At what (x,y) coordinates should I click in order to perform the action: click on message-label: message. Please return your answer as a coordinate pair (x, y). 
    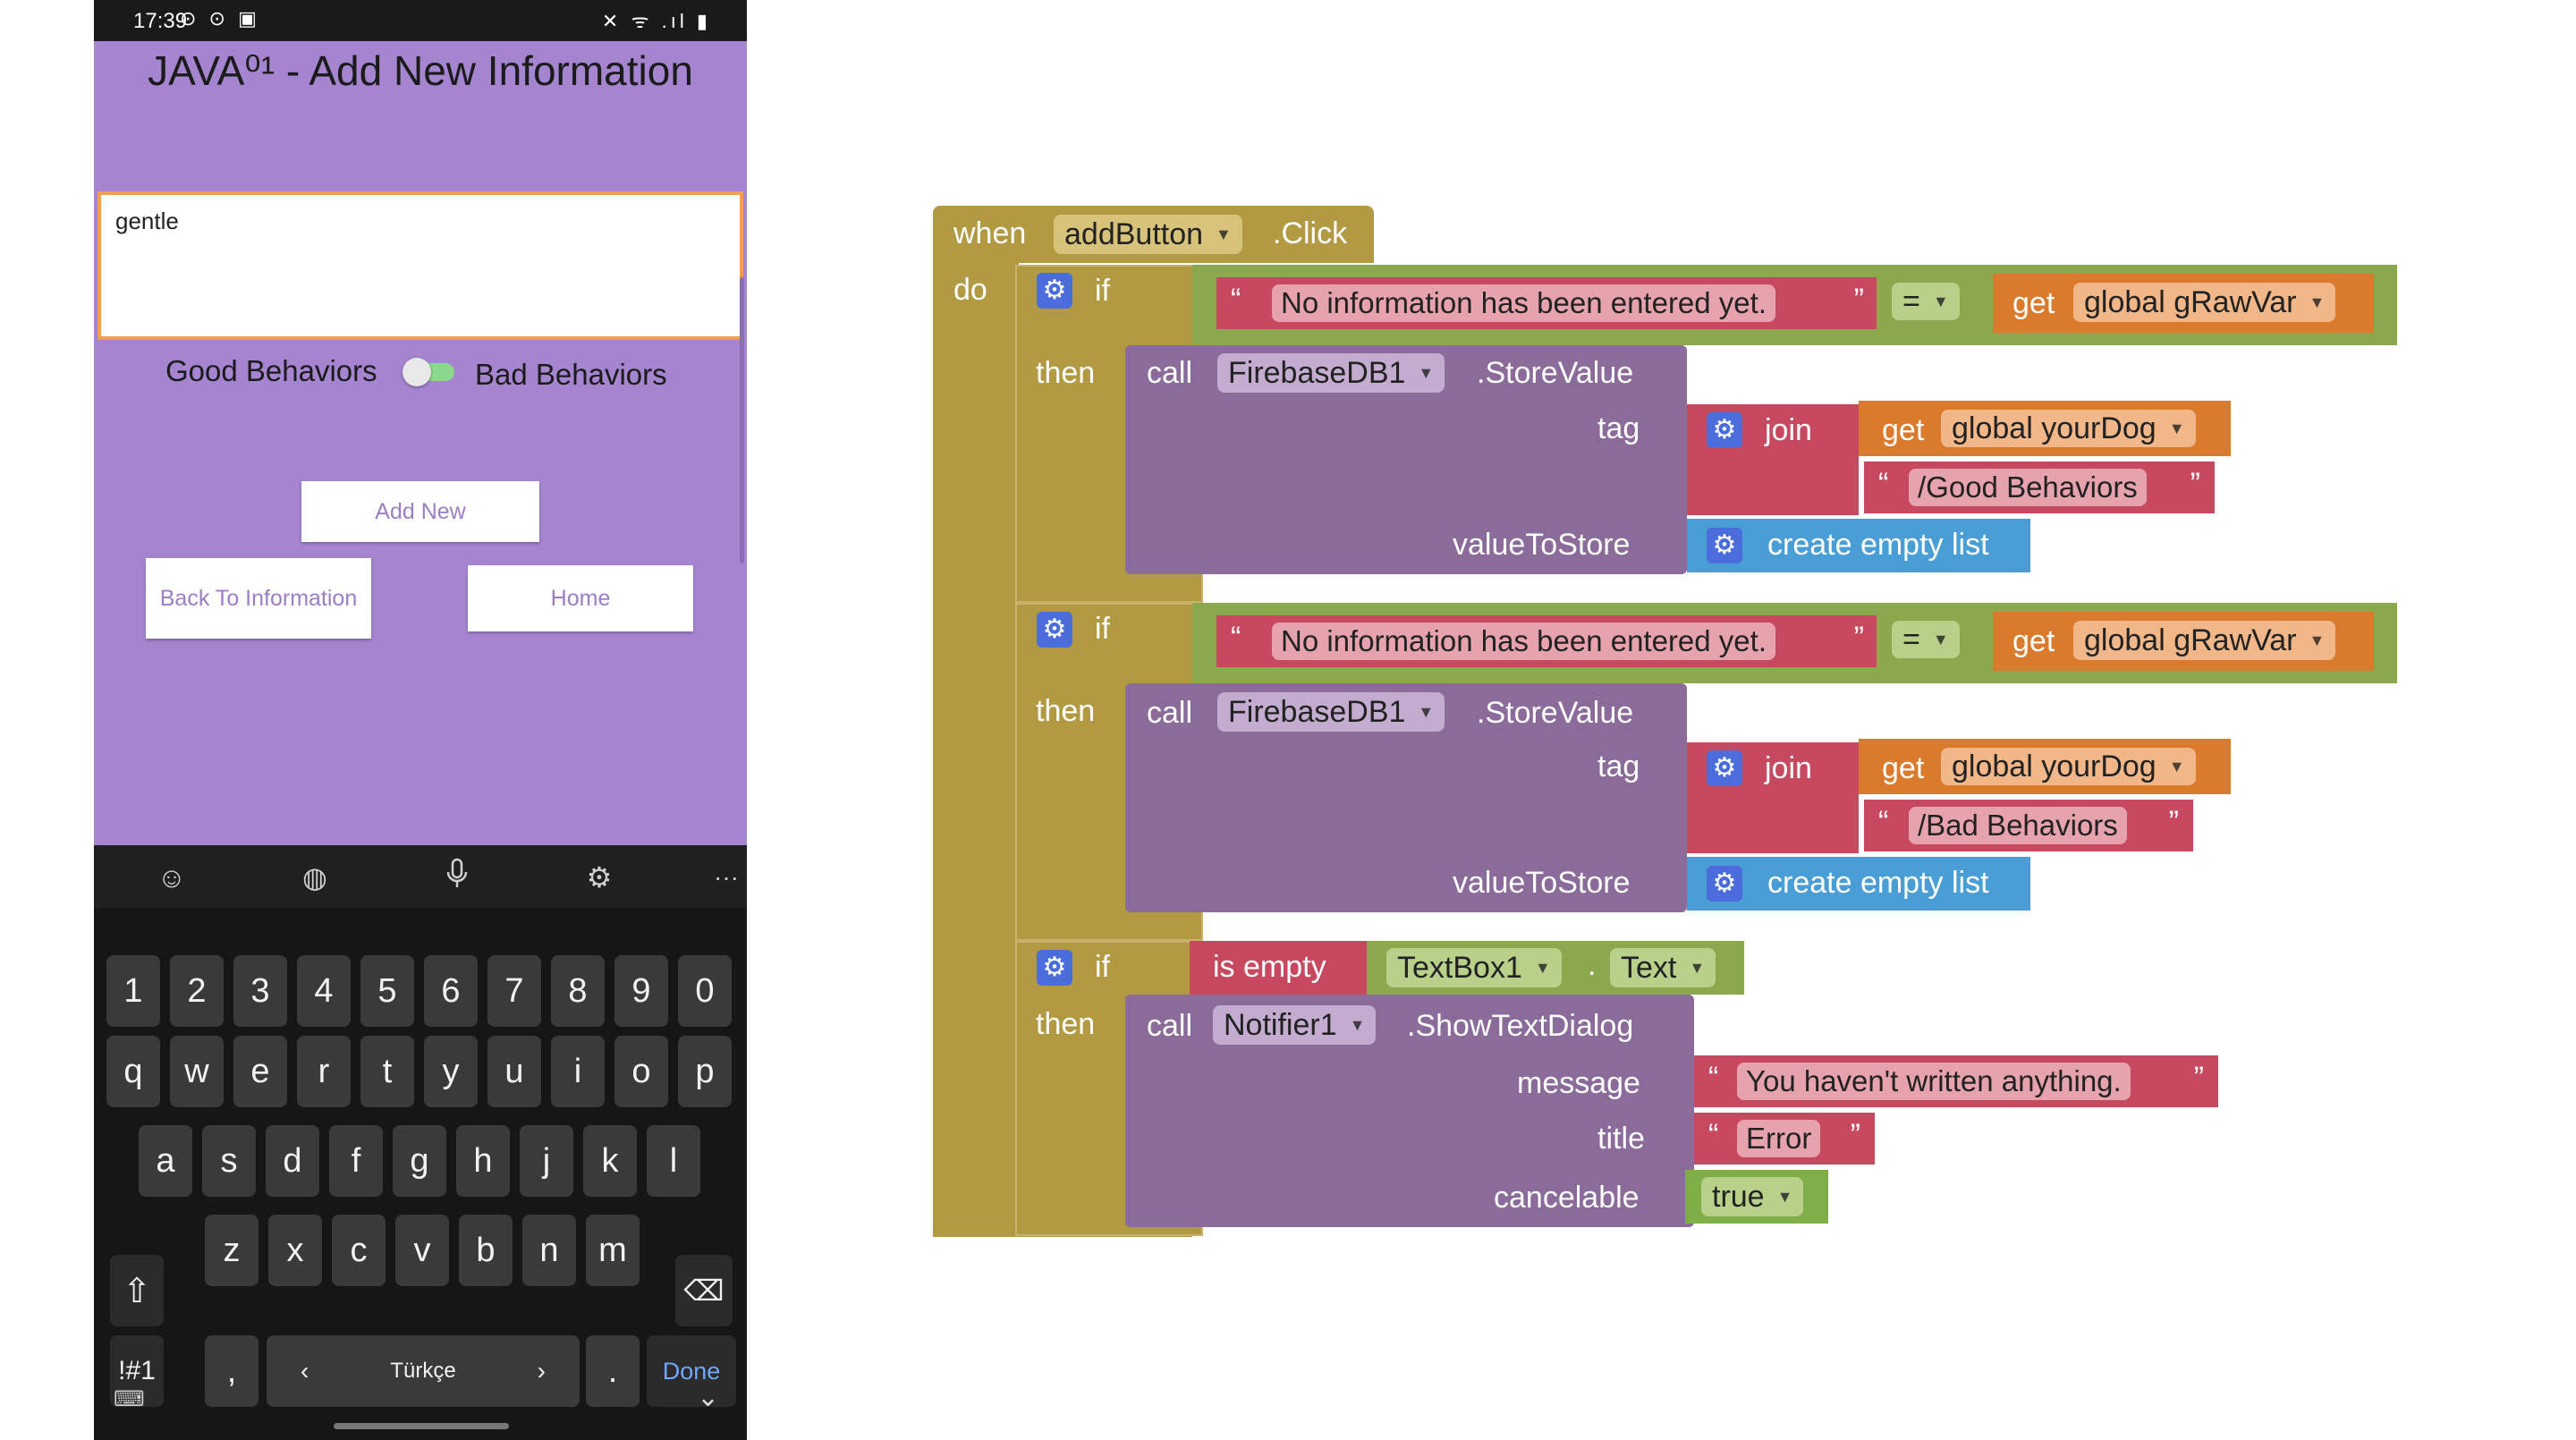
    Looking at the image, I should click on (1578, 1083).